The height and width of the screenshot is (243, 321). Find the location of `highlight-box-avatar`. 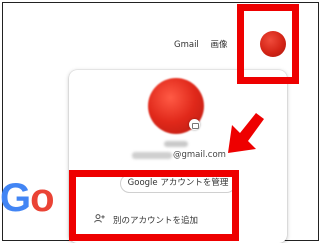

highlight-box-avatar is located at coordinates (268, 44).